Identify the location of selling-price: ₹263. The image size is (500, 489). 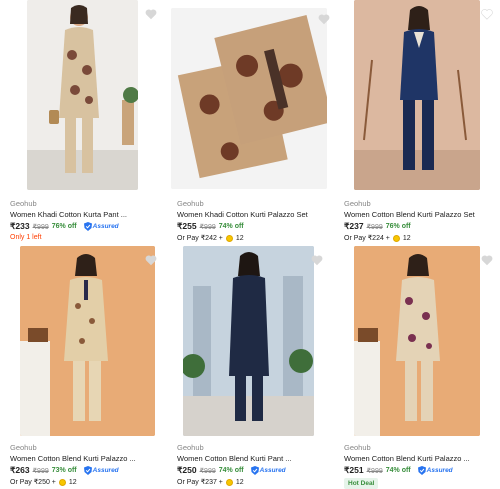
(20, 470).